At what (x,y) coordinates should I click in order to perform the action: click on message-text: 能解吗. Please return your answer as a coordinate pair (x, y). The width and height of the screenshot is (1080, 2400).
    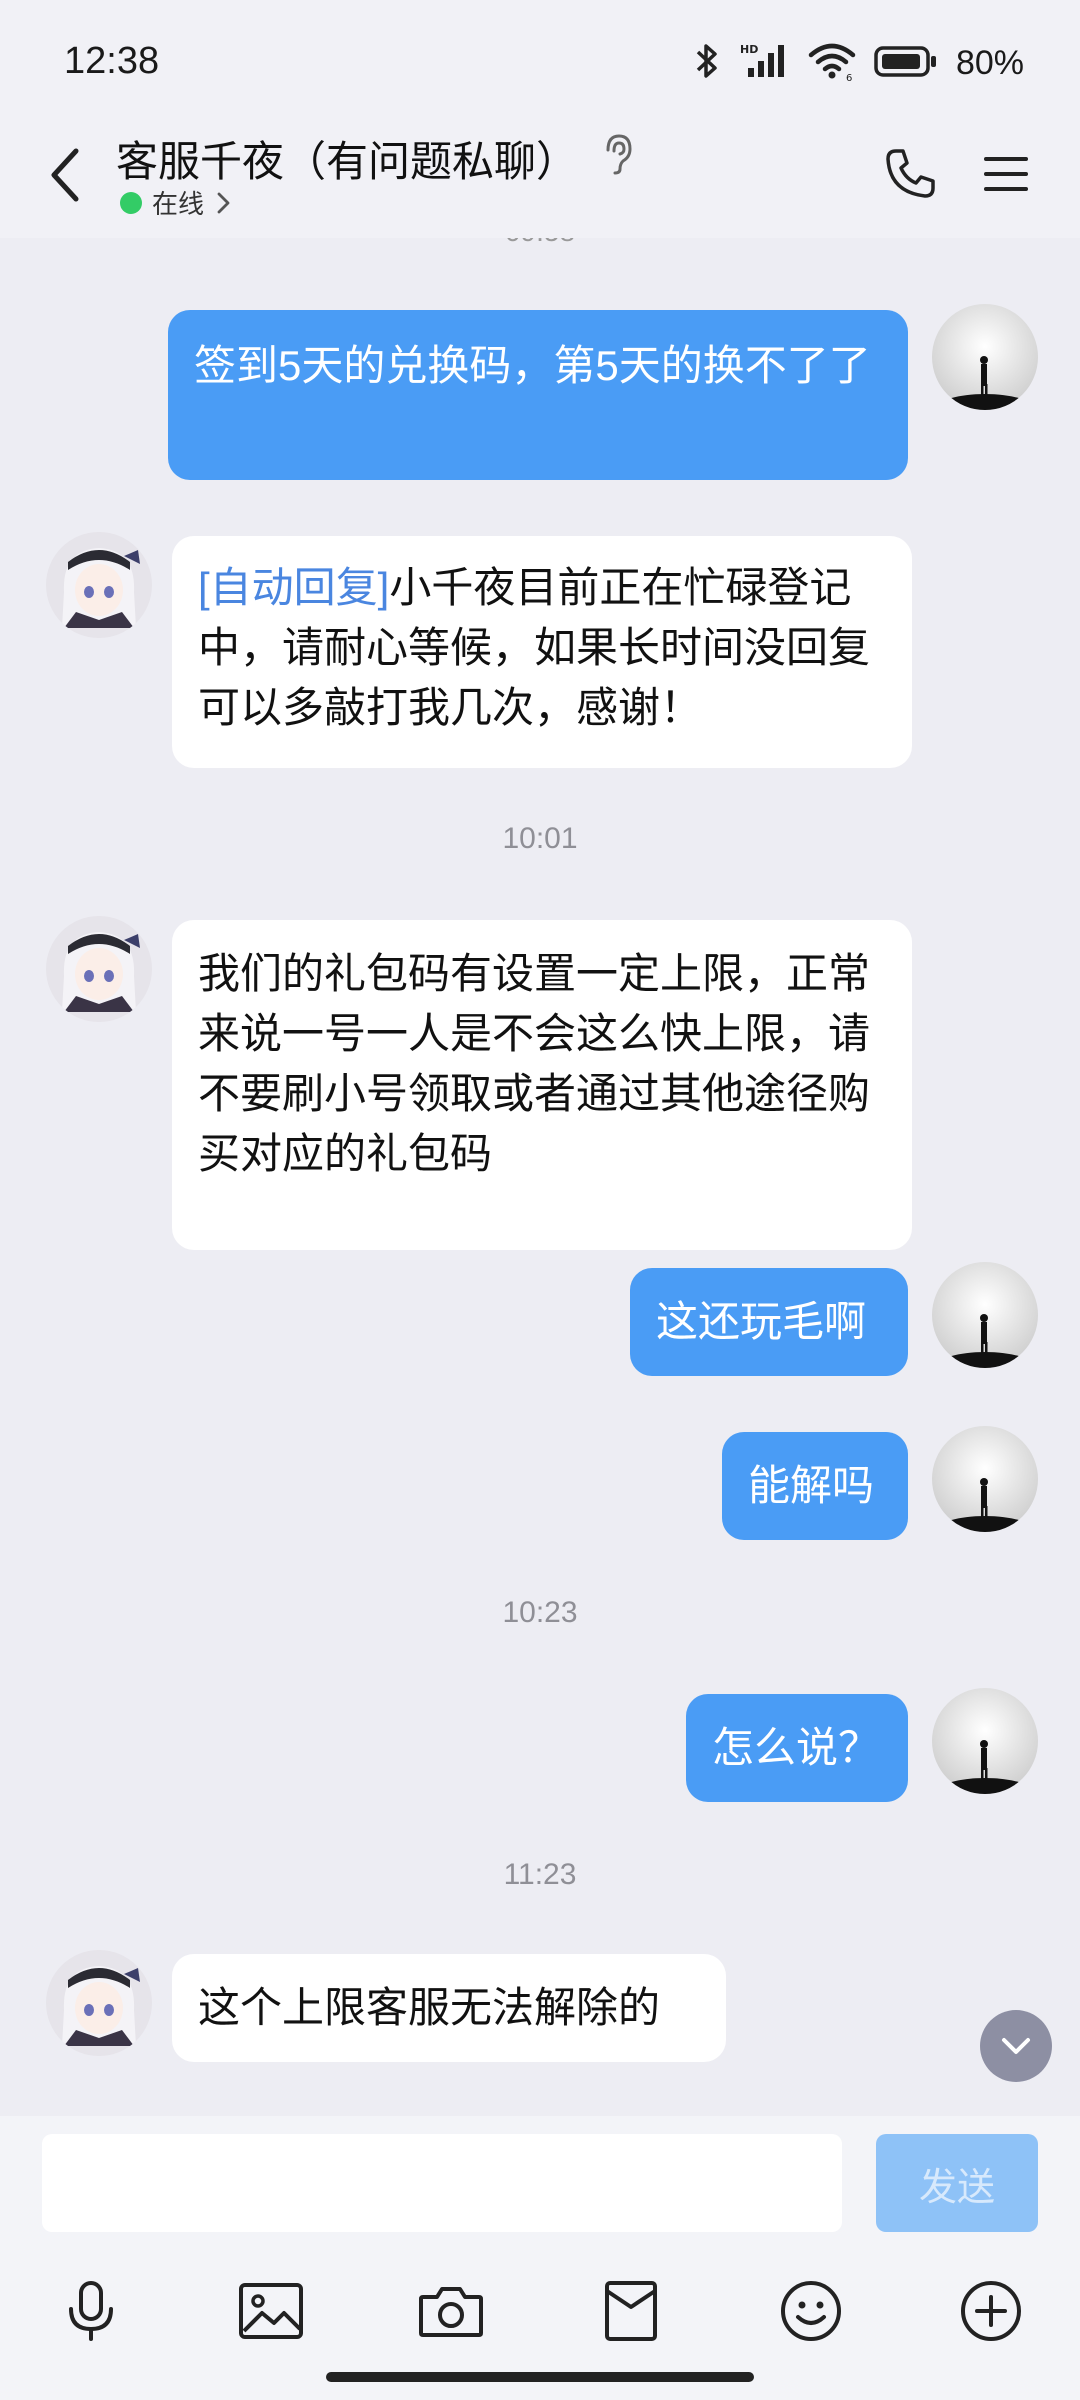
    Looking at the image, I should click on (811, 1485).